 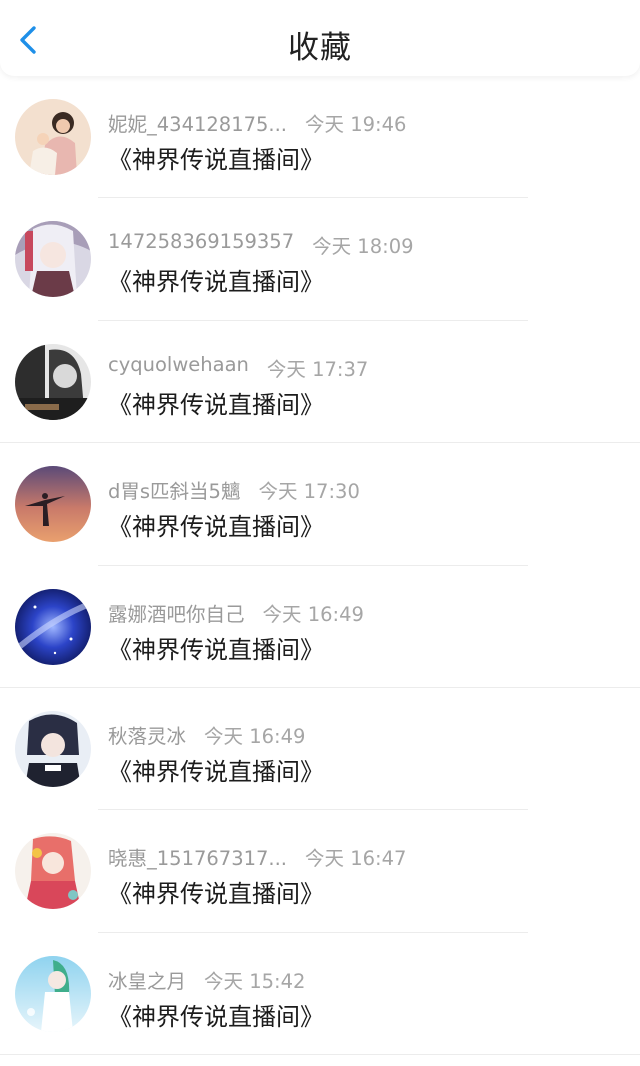 I want to click on anime-boy-avatar, so click(x=53, y=748).